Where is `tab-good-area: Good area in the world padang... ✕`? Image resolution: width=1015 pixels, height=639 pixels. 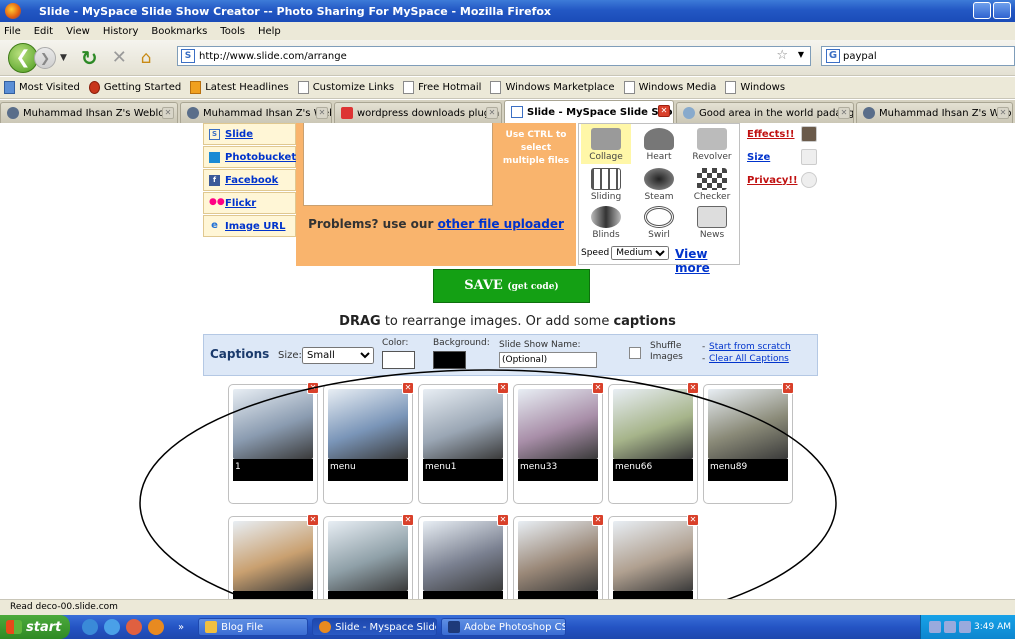 tab-good-area: Good area in the world padang... ✕ is located at coordinates (765, 112).